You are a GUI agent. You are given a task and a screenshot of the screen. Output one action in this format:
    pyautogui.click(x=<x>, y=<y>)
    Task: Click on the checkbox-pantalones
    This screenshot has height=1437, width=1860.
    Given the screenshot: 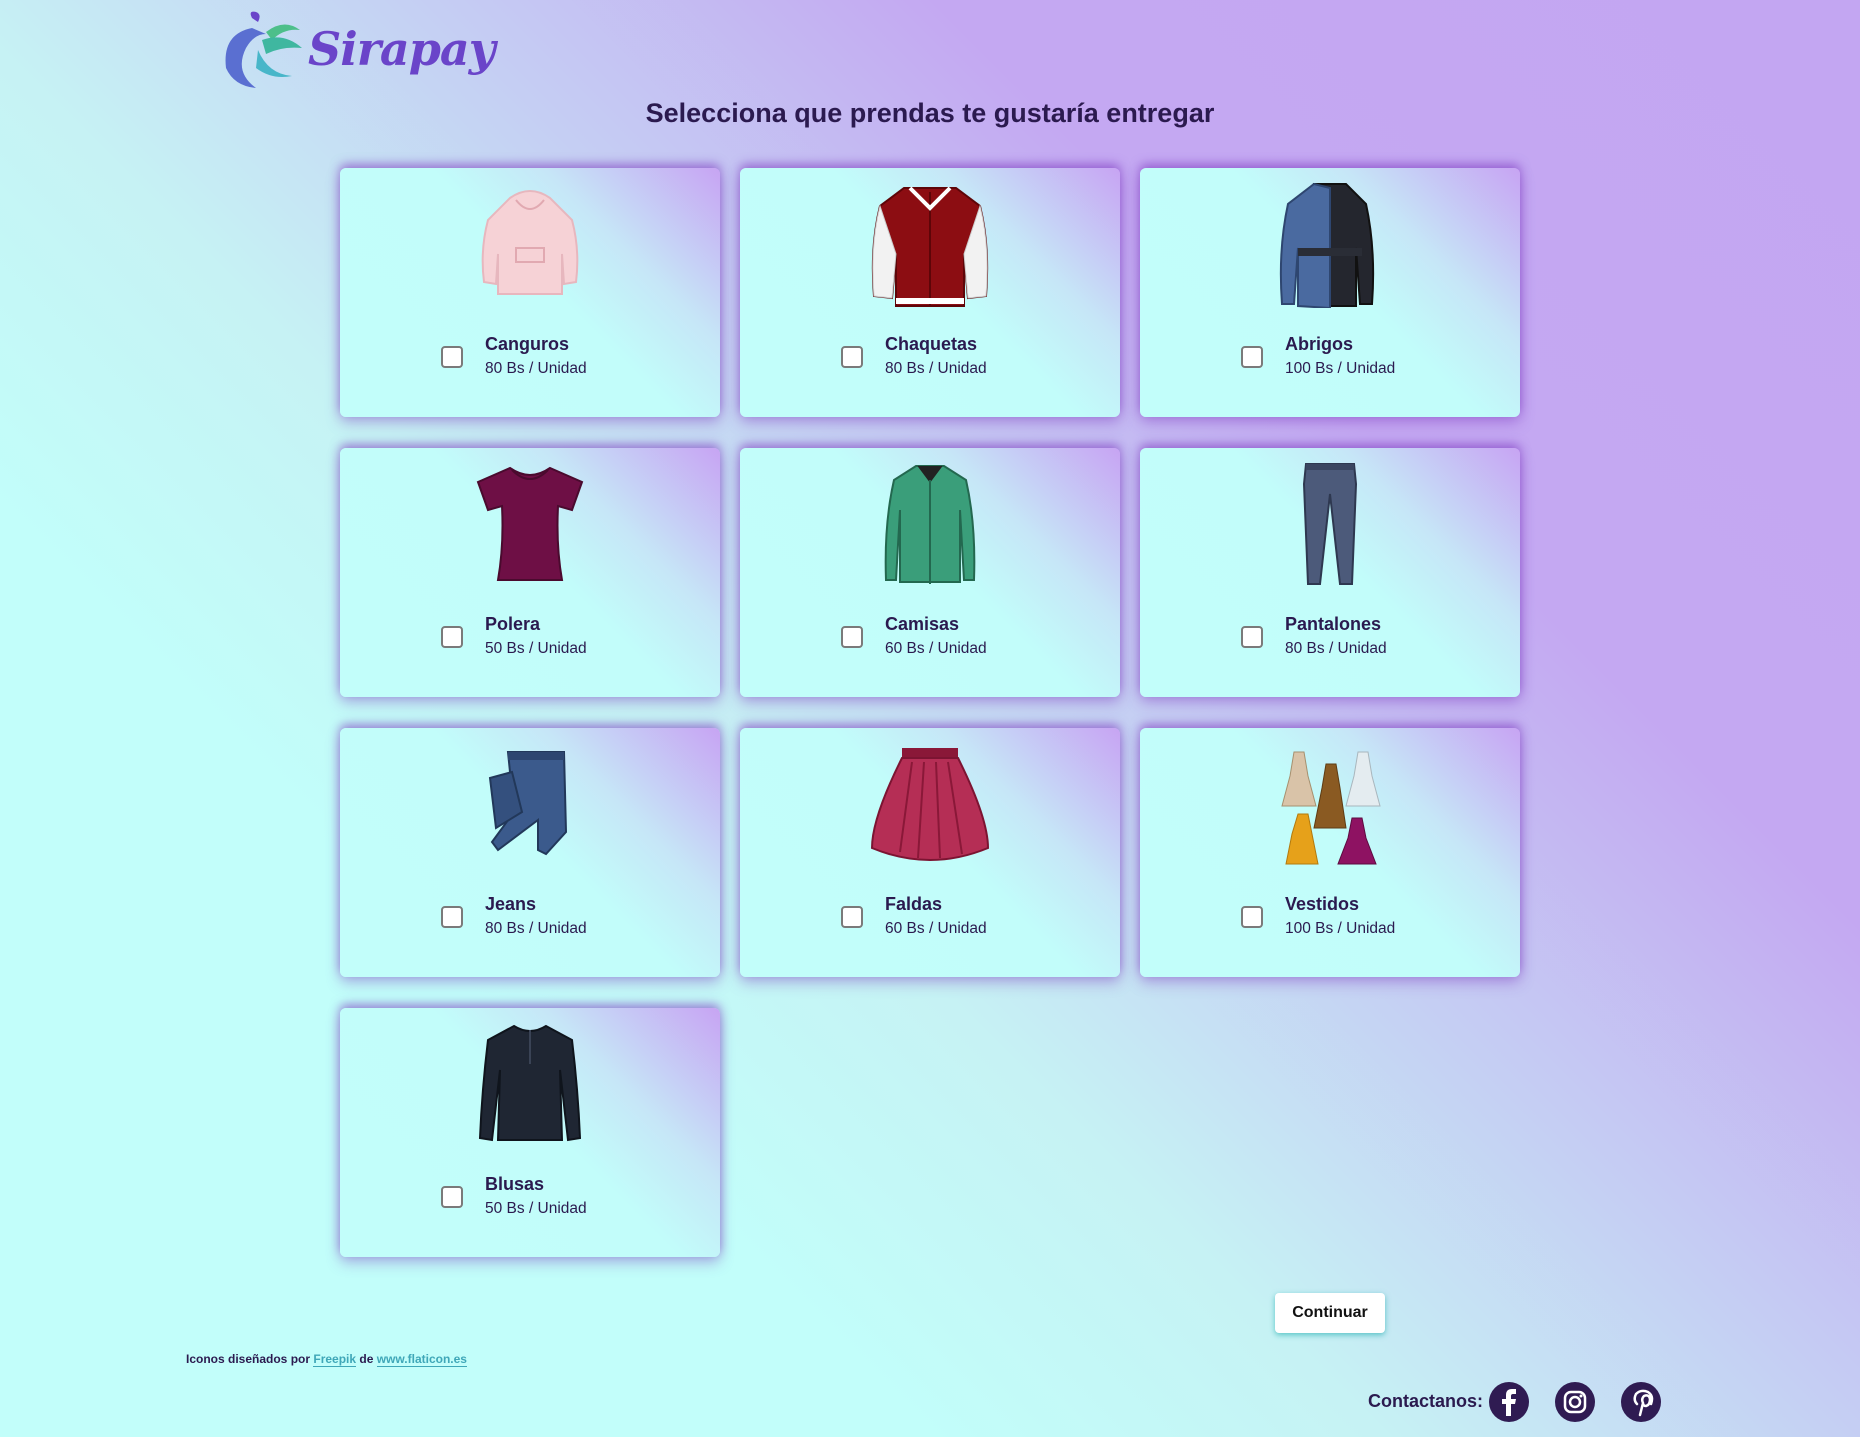 What is the action you would take?
    pyautogui.click(x=1252, y=637)
    